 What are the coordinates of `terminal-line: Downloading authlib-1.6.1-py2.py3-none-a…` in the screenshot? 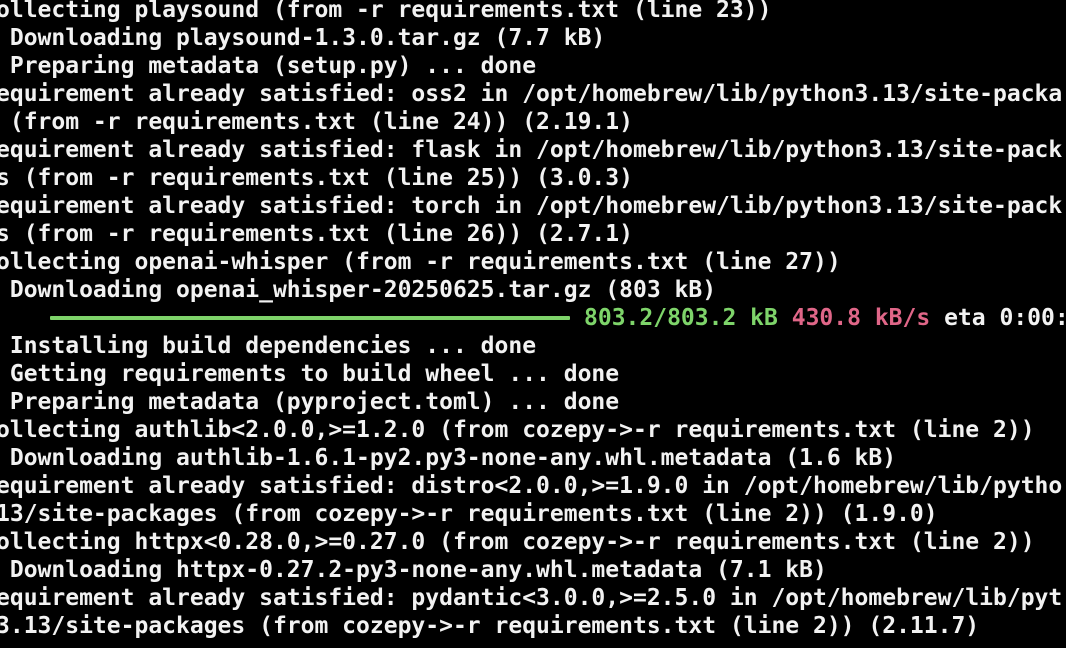 It's located at (448, 458).